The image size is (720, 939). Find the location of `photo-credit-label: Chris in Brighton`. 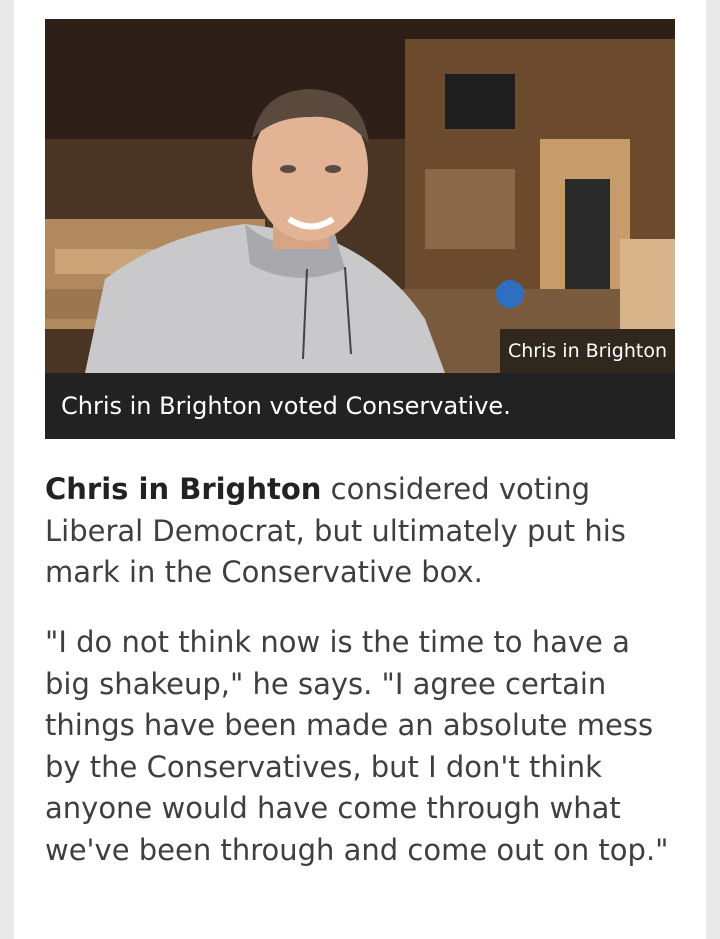

photo-credit-label: Chris in Brighton is located at coordinates (587, 351).